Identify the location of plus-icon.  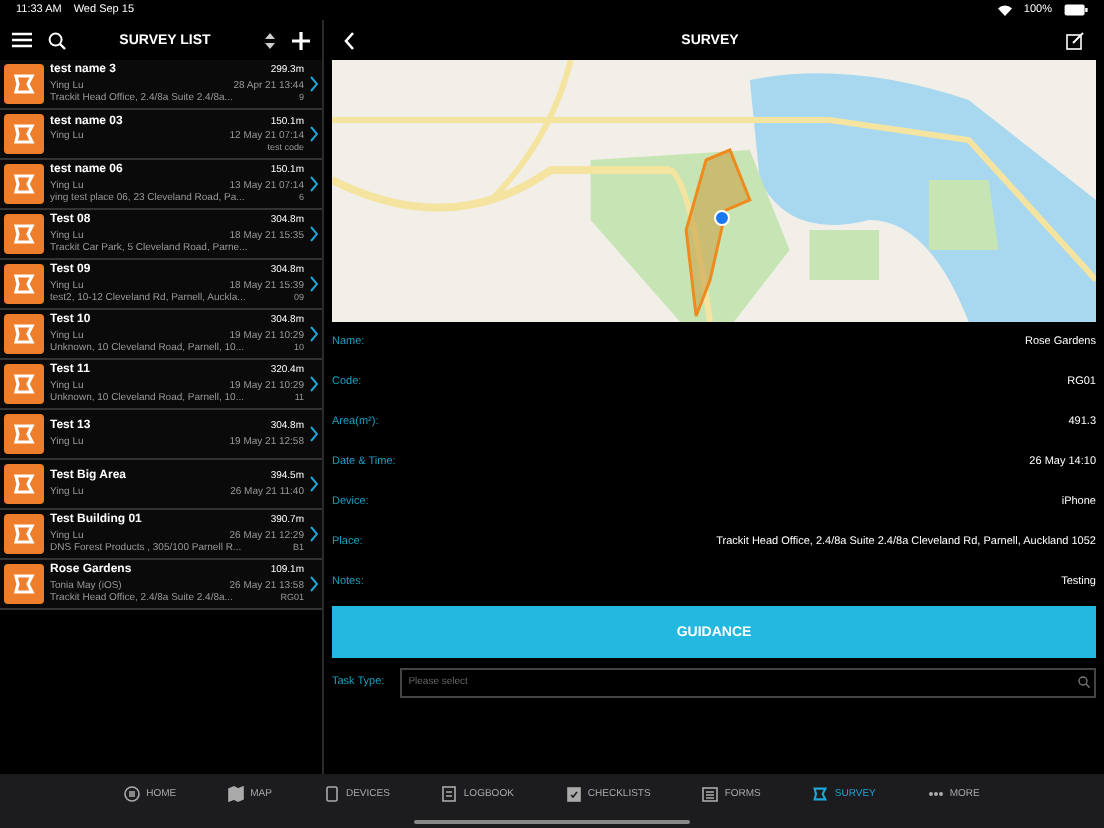
(301, 40).